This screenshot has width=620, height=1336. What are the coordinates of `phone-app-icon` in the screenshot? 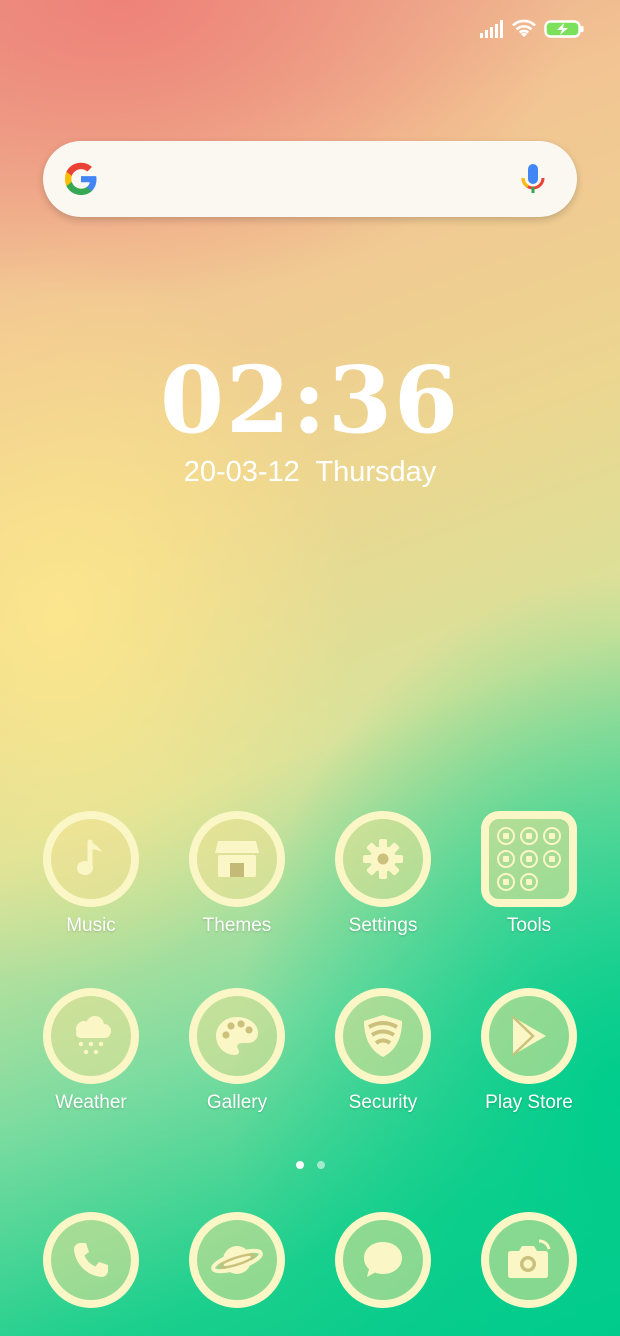 It's located at (91, 1260).